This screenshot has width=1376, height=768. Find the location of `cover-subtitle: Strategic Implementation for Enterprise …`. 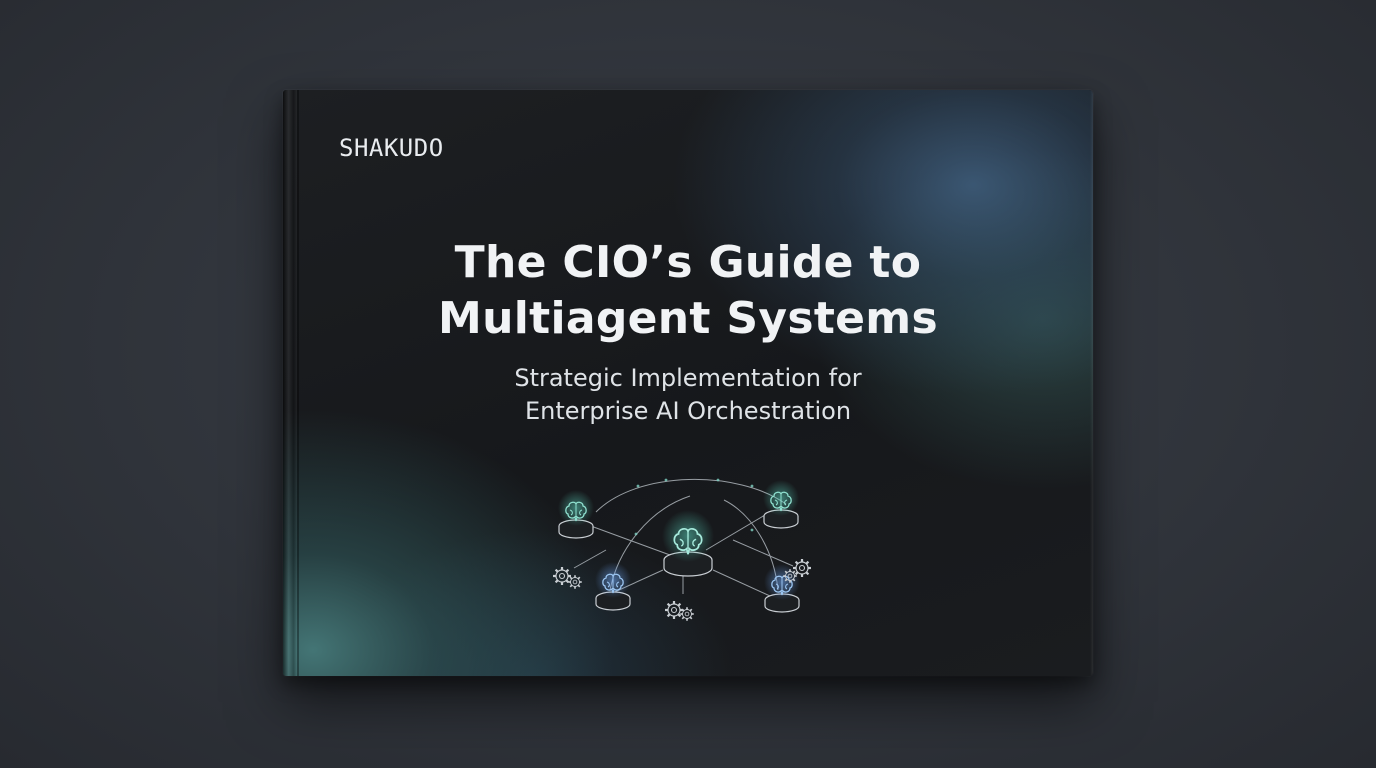

cover-subtitle: Strategic Implementation for Enterprise … is located at coordinates (688, 395).